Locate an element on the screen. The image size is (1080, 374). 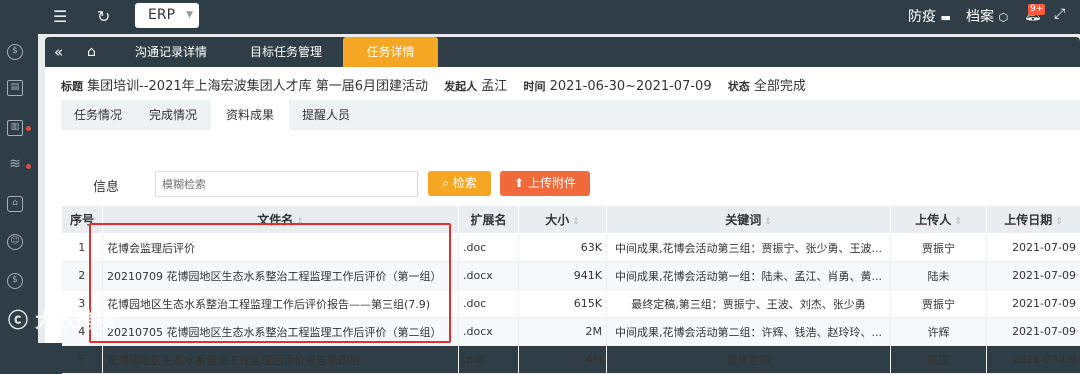
collapse-icon: « is located at coordinates (58, 52).